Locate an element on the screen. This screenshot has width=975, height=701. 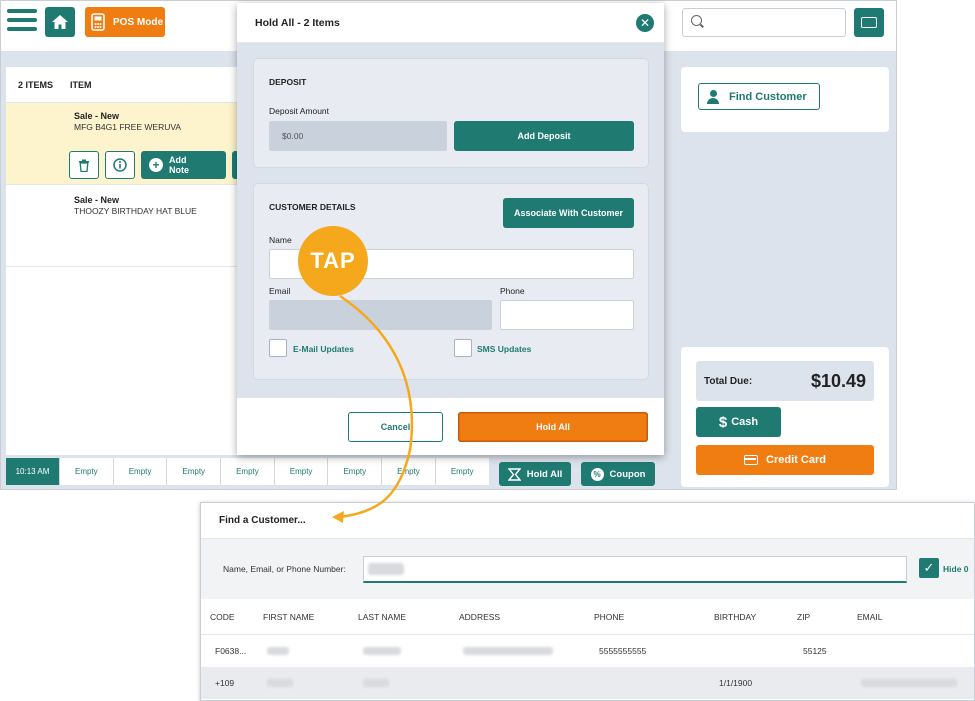
tap-arrow is located at coordinates (373, 408).